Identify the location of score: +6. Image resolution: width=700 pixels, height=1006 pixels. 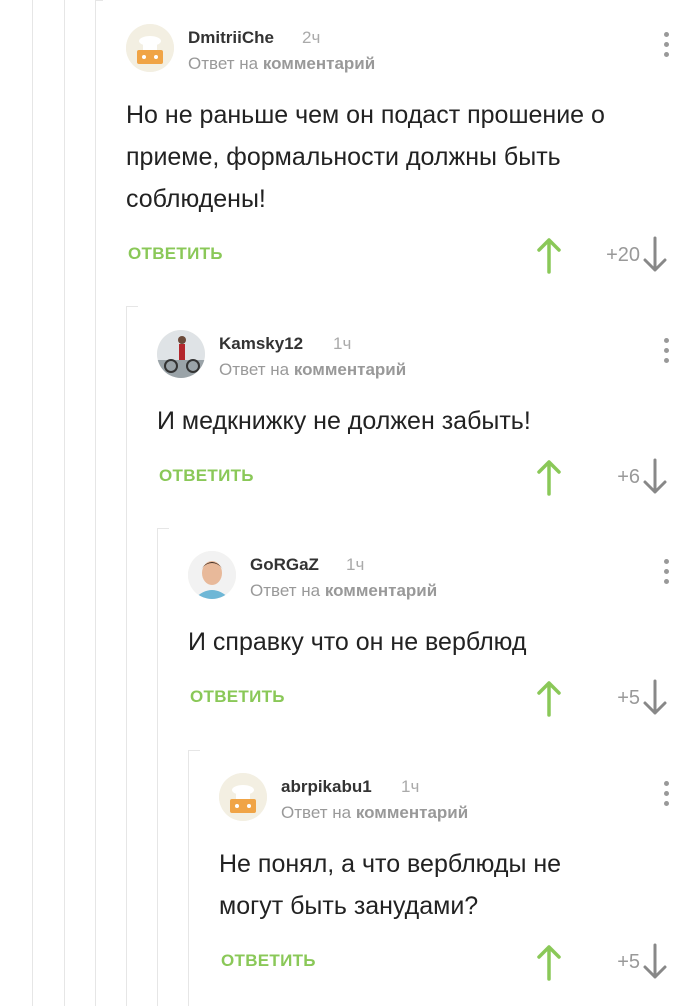
(628, 477).